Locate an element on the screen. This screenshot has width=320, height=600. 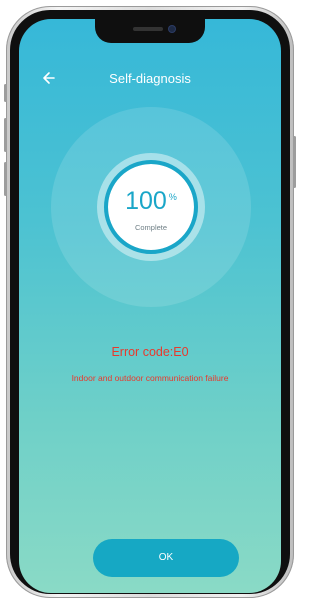
volume-down-button is located at coordinates (5, 179).